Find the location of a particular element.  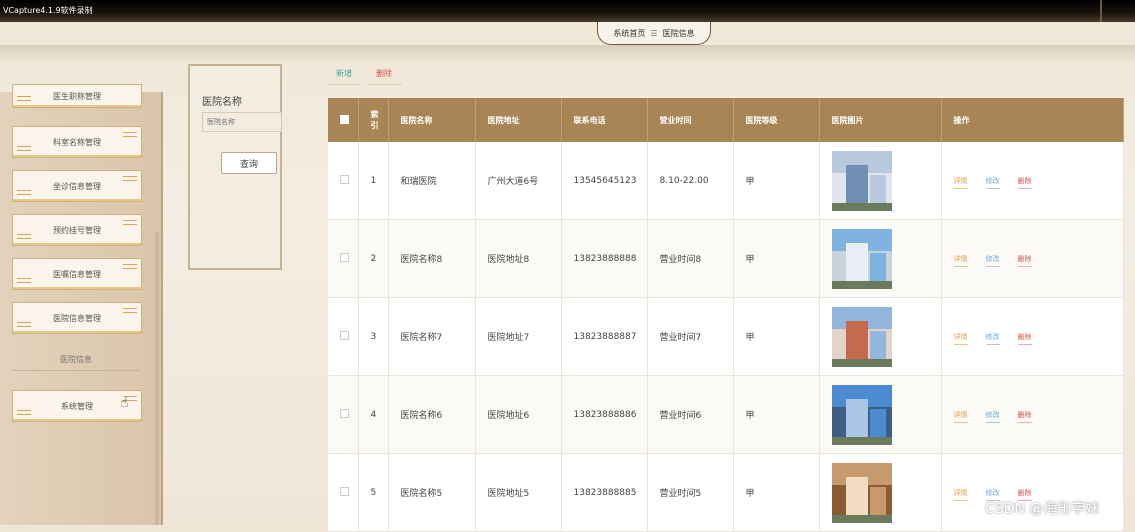

sidebar-item-appointment: 预约挂号管理 is located at coordinates (77, 230).